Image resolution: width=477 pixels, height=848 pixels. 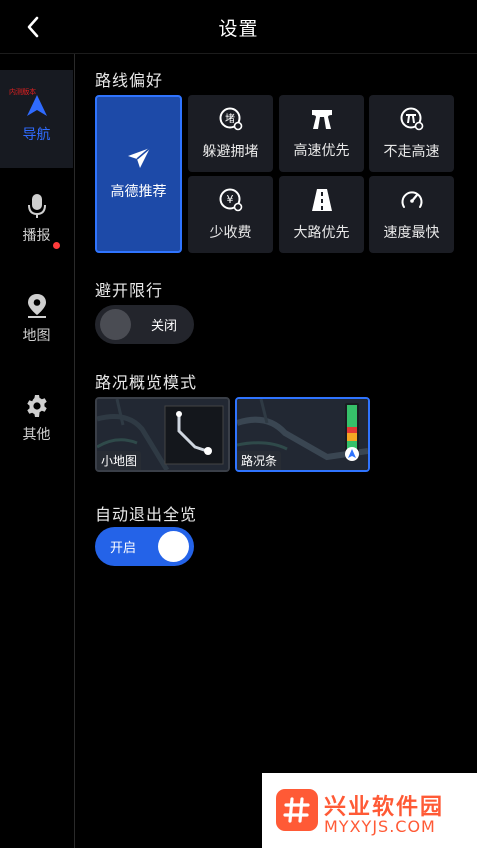 I want to click on route-option-label: 躲避拥堵, so click(x=230, y=151).